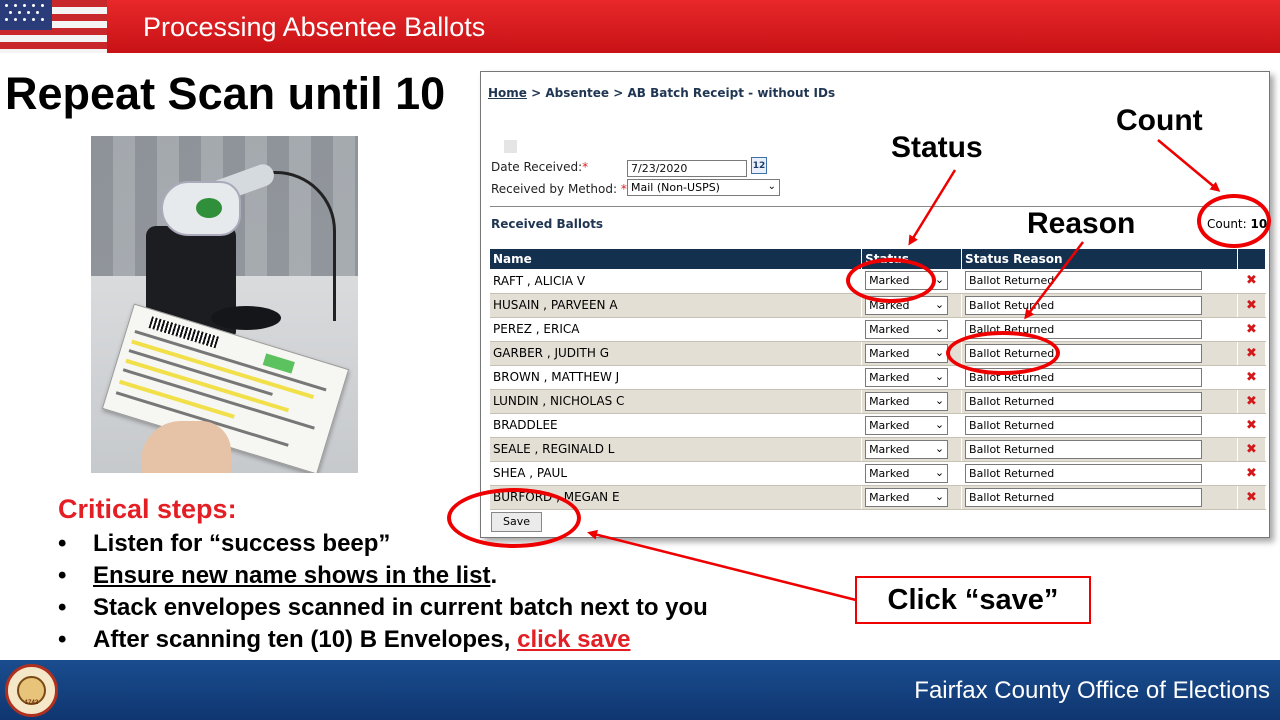  Describe the element at coordinates (53, 26) in the screenshot. I see `us-flag-image` at that location.